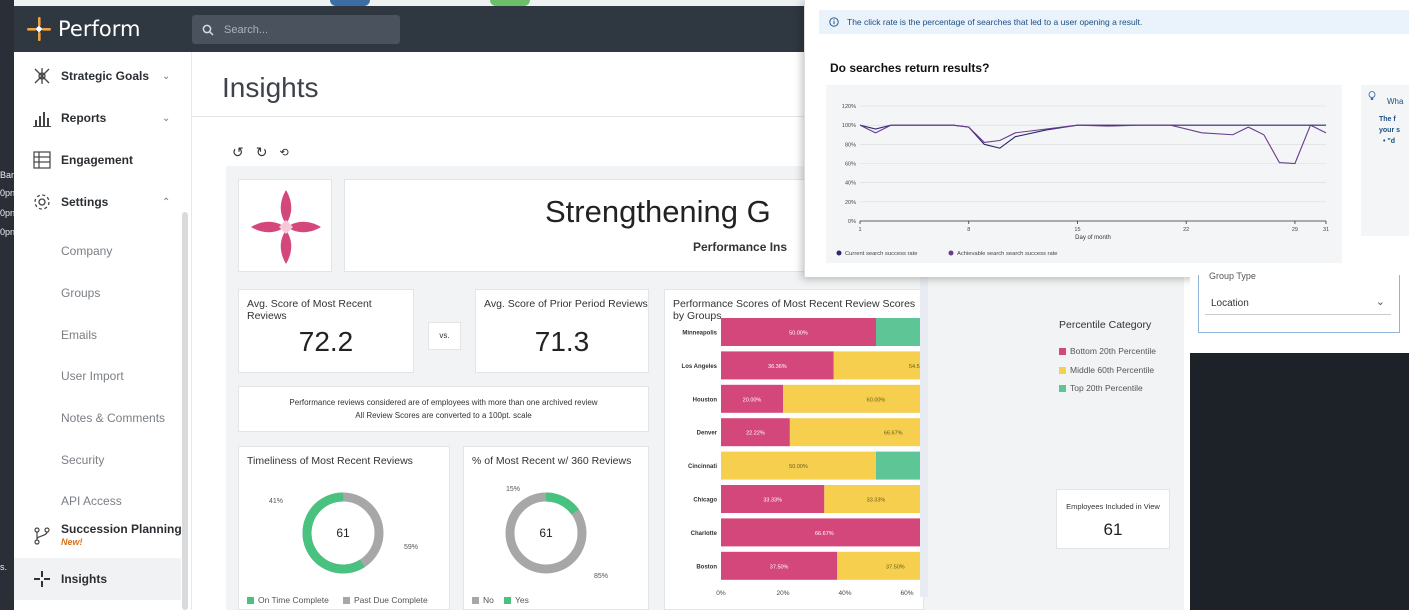  What do you see at coordinates (924, 437) in the screenshot?
I see `chart-scrollbar` at bounding box center [924, 437].